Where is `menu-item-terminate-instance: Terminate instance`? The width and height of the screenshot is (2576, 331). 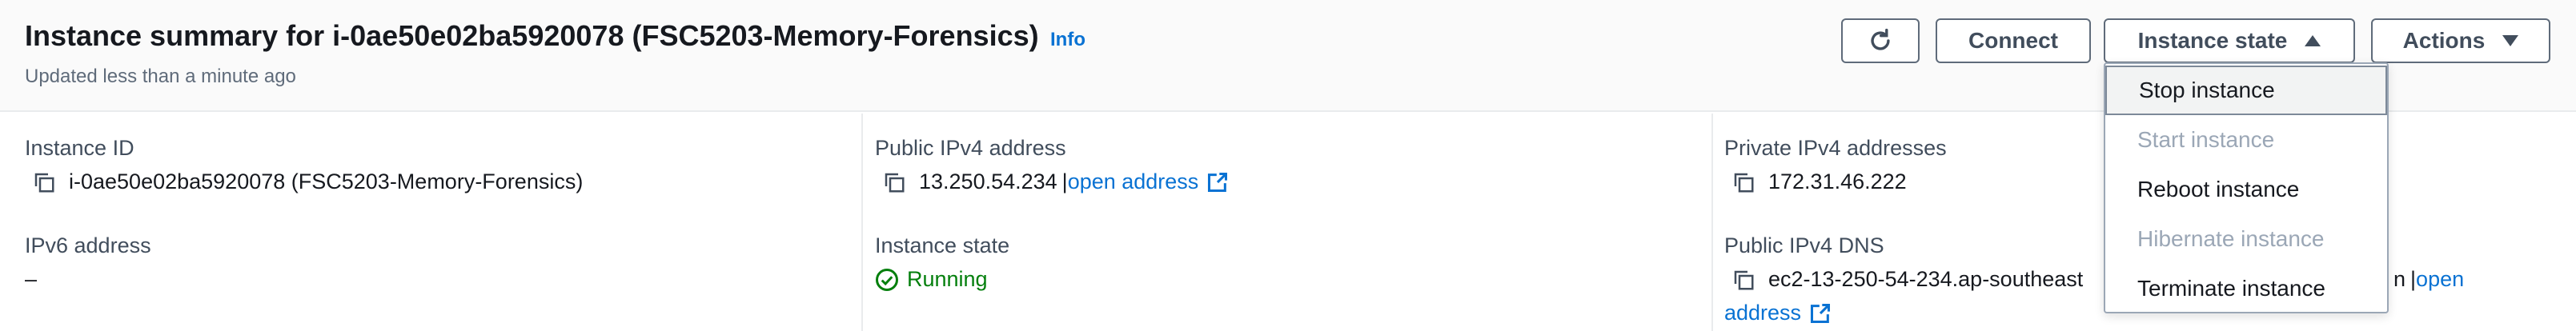 menu-item-terminate-instance: Terminate instance is located at coordinates (2246, 288).